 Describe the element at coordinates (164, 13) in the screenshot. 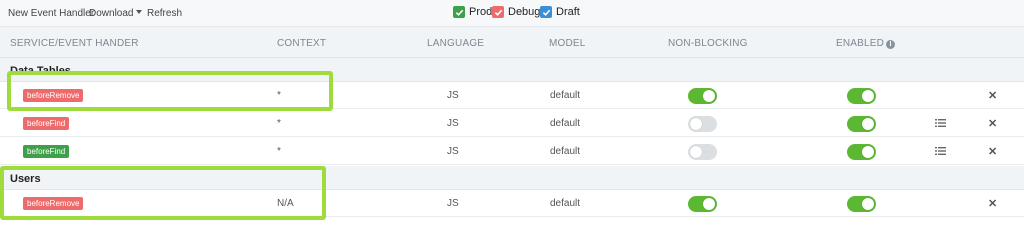

I see `refresh-button: Refresh` at that location.